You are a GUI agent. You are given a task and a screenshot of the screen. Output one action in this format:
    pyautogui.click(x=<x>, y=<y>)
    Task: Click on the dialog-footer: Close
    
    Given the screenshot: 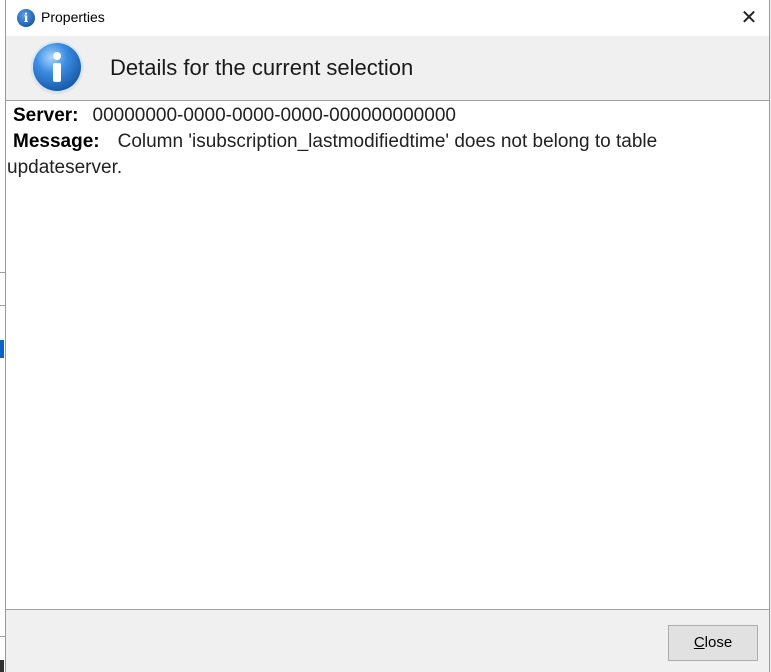 What is the action you would take?
    pyautogui.click(x=387, y=641)
    